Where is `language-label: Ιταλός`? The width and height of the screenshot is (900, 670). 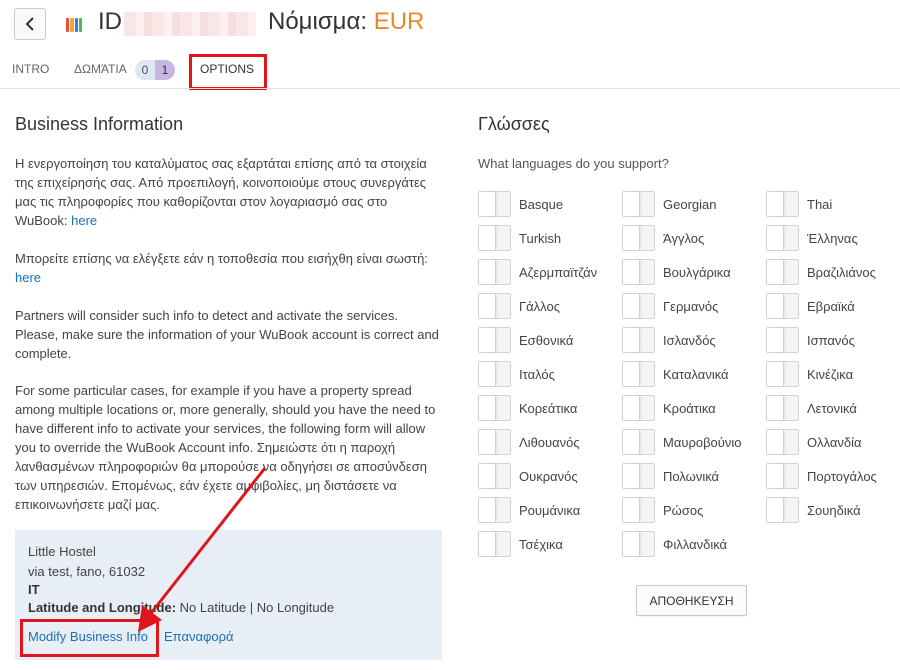 language-label: Ιταλός is located at coordinates (537, 374).